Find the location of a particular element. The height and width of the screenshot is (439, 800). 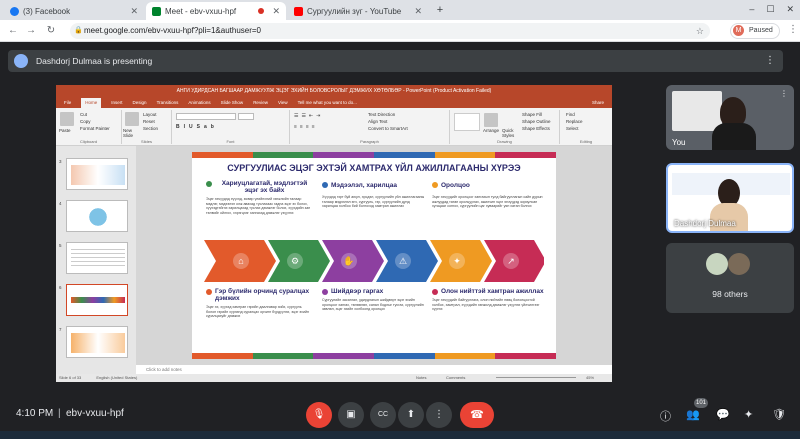

slide-thumbnail-selected: 6 is located at coordinates (93, 300).